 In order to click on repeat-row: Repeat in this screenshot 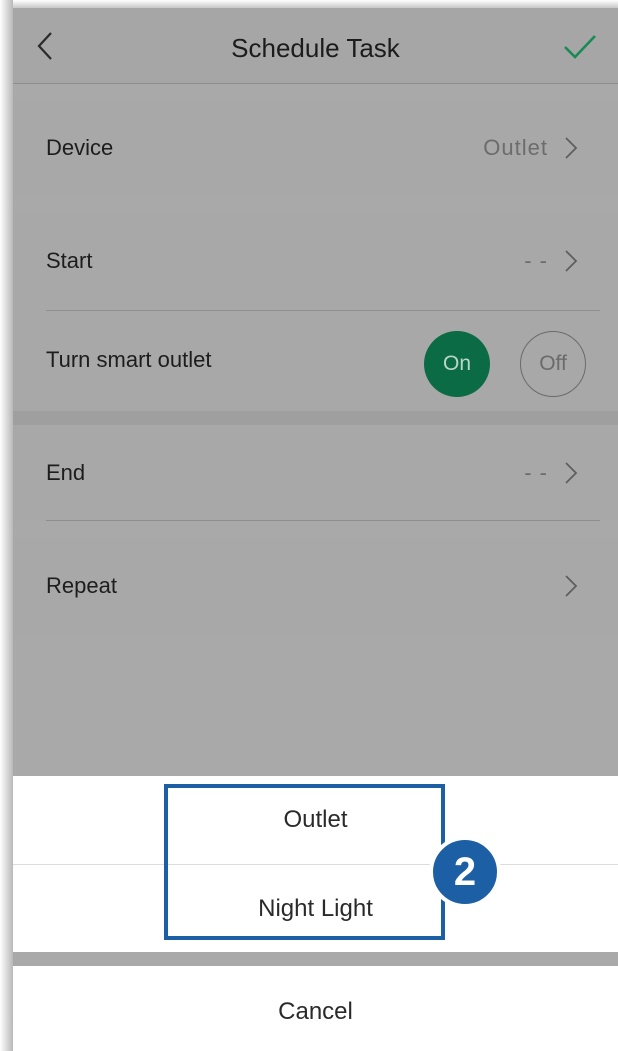, I will do `click(315, 586)`.